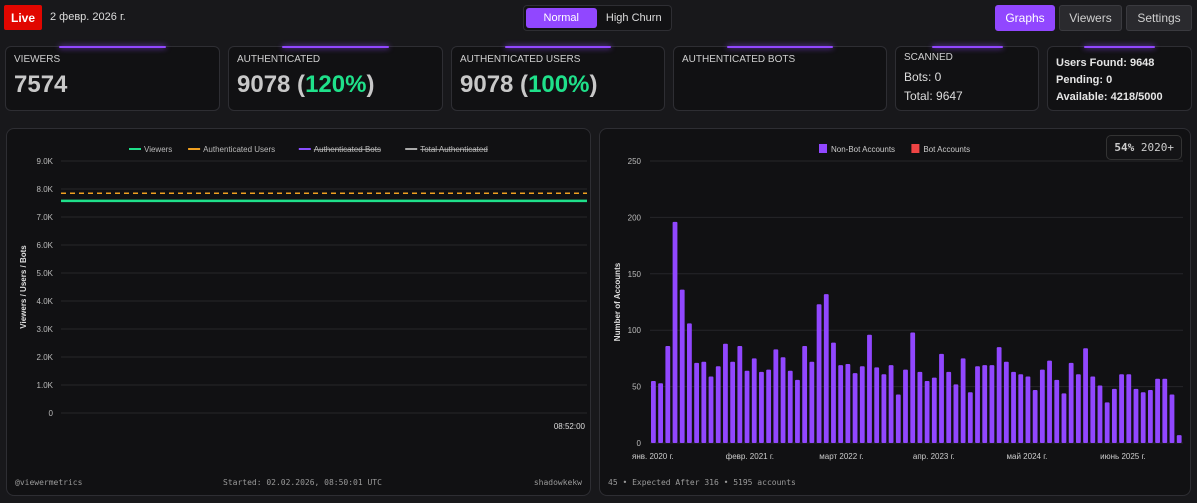  I want to click on authenticated-users-card: AUTHENTICATED USERS 9078 (100%), so click(558, 78).